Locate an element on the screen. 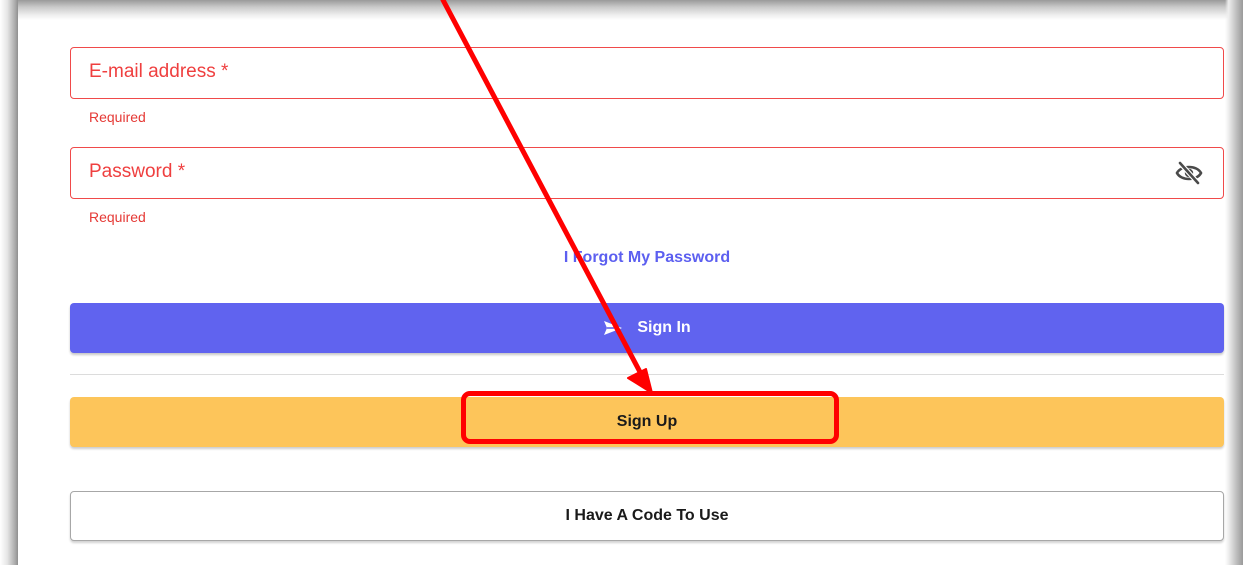 This screenshot has width=1243, height=565. email-field-label: E-mail address * is located at coordinates (159, 71).